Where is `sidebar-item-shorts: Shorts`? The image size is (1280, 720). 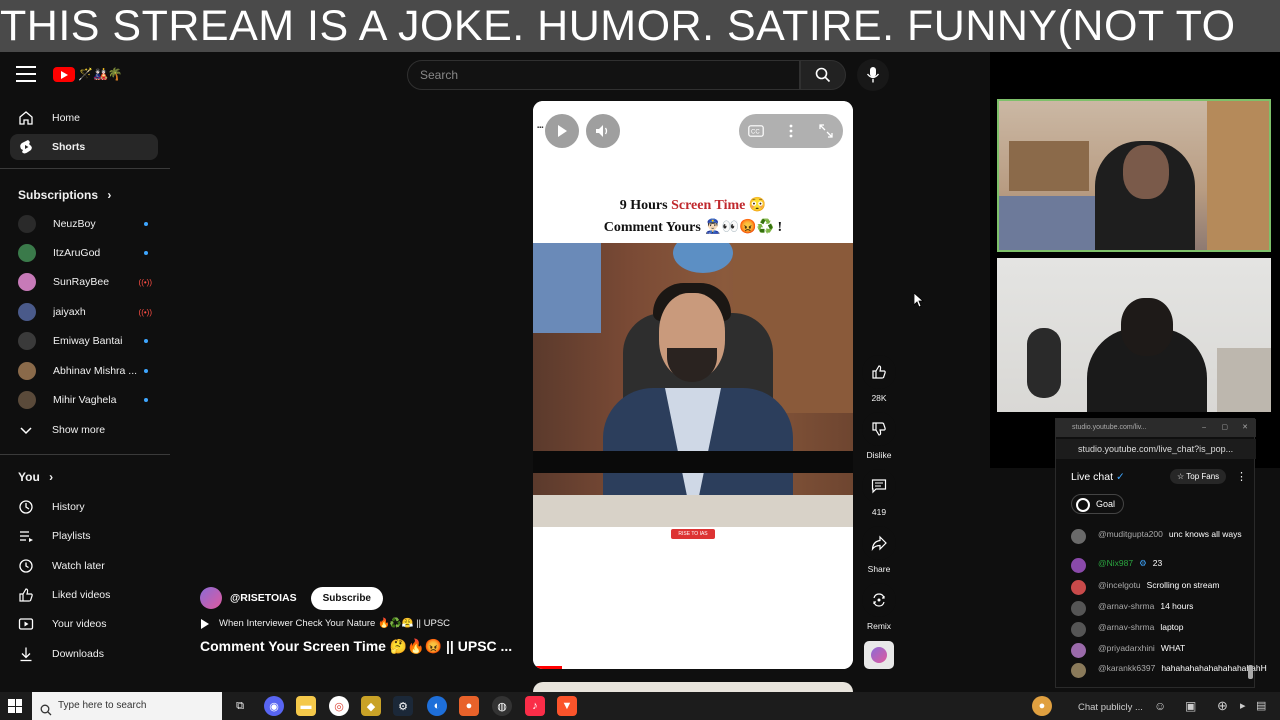
sidebar-item-shorts: Shorts is located at coordinates (84, 147).